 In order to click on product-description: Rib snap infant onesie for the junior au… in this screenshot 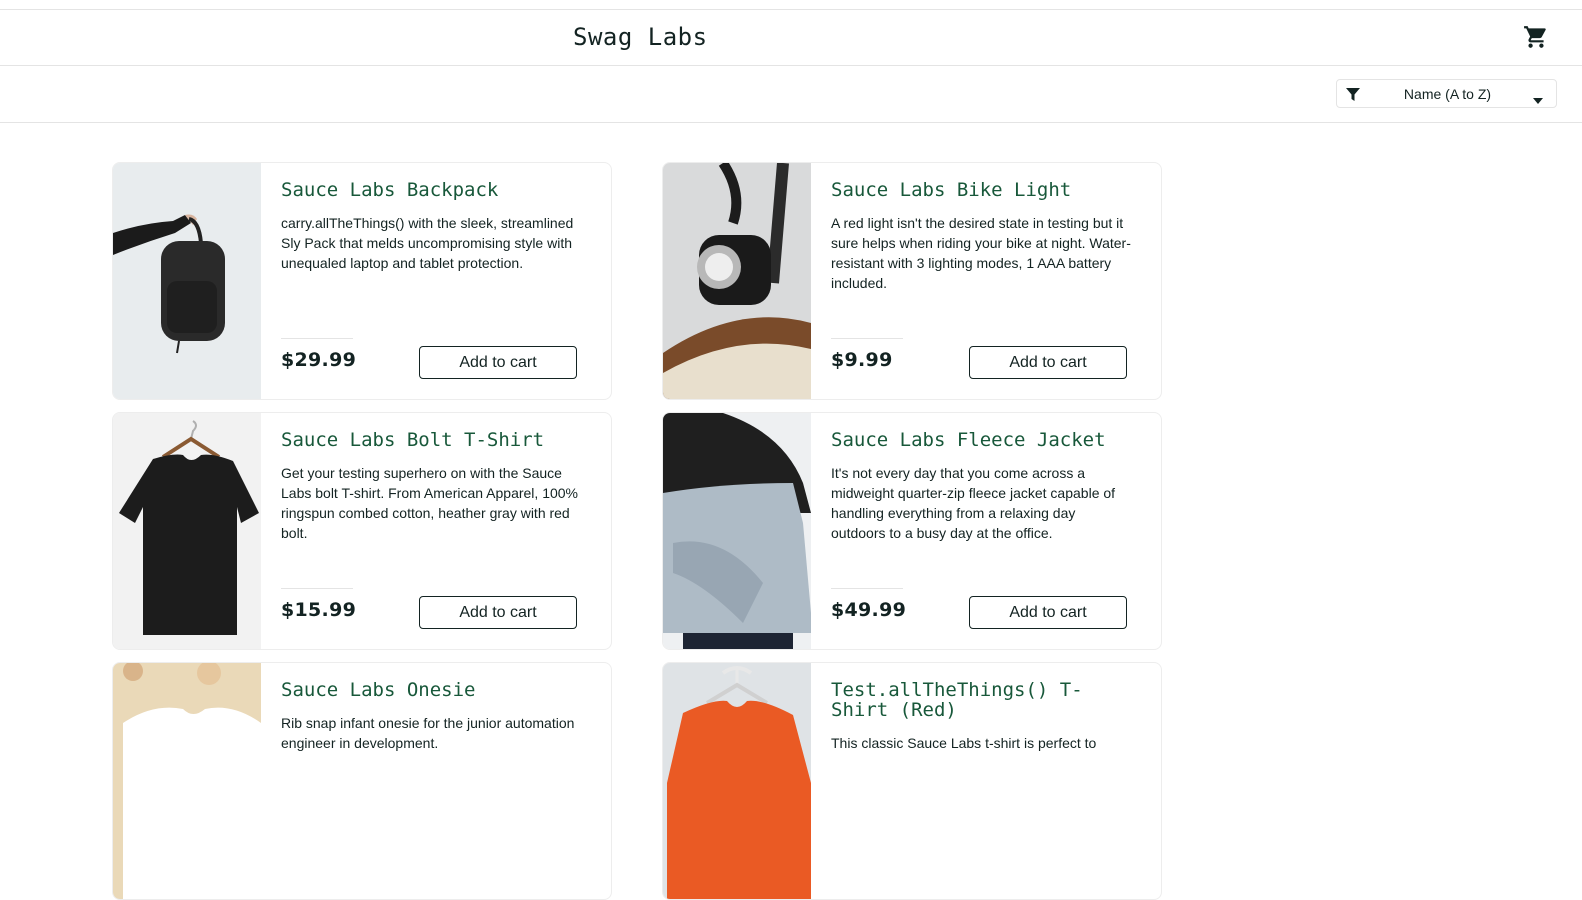, I will do `click(428, 733)`.